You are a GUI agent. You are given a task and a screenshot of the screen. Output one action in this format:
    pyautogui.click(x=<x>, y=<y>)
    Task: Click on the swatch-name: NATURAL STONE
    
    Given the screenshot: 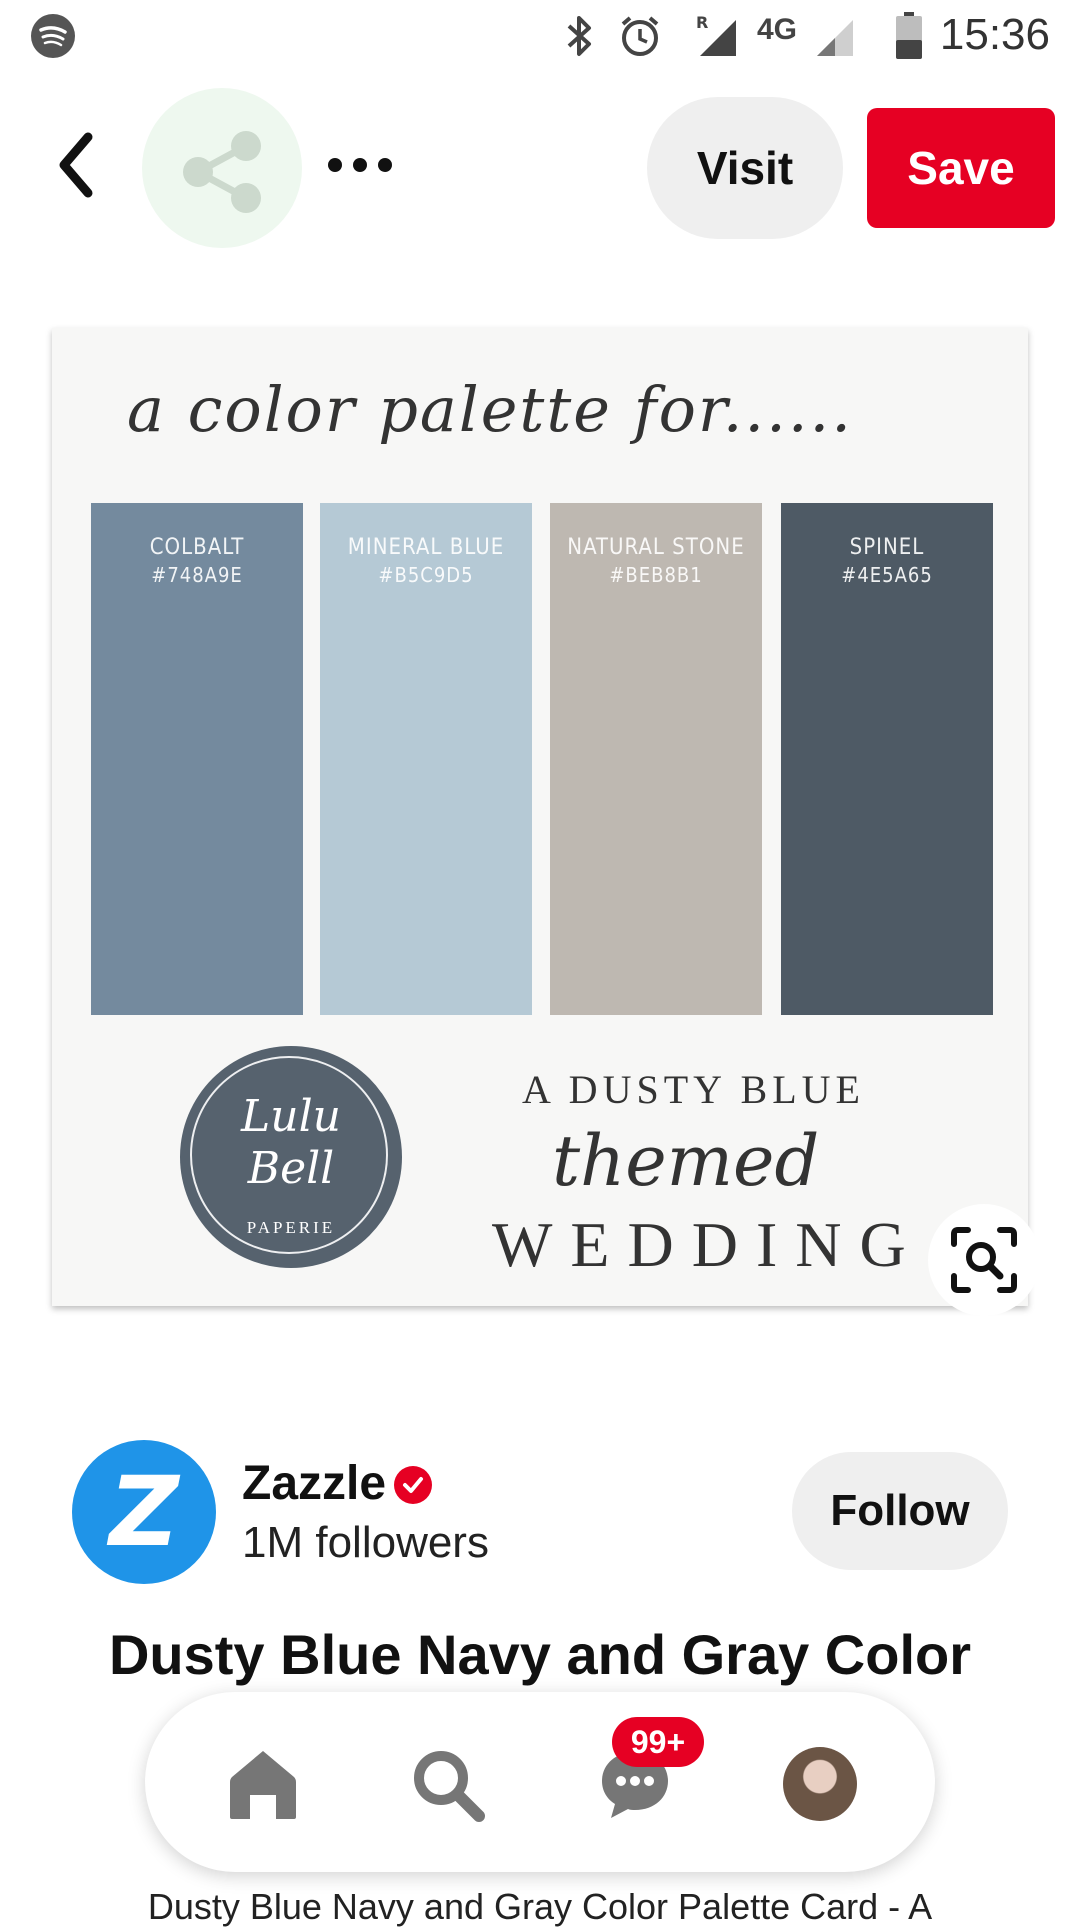 What is the action you would take?
    pyautogui.click(x=656, y=547)
    